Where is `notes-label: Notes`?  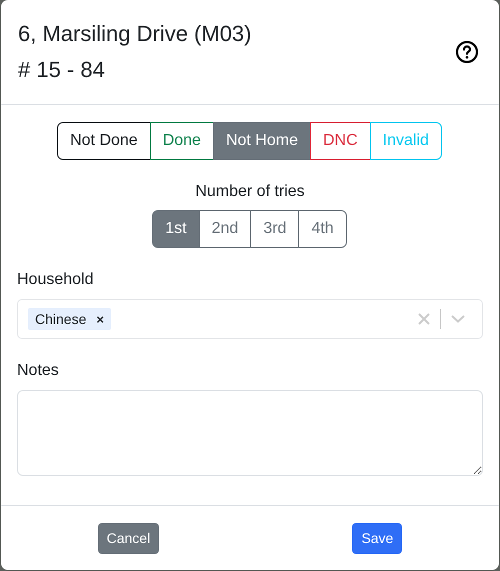
notes-label: Notes is located at coordinates (38, 371).